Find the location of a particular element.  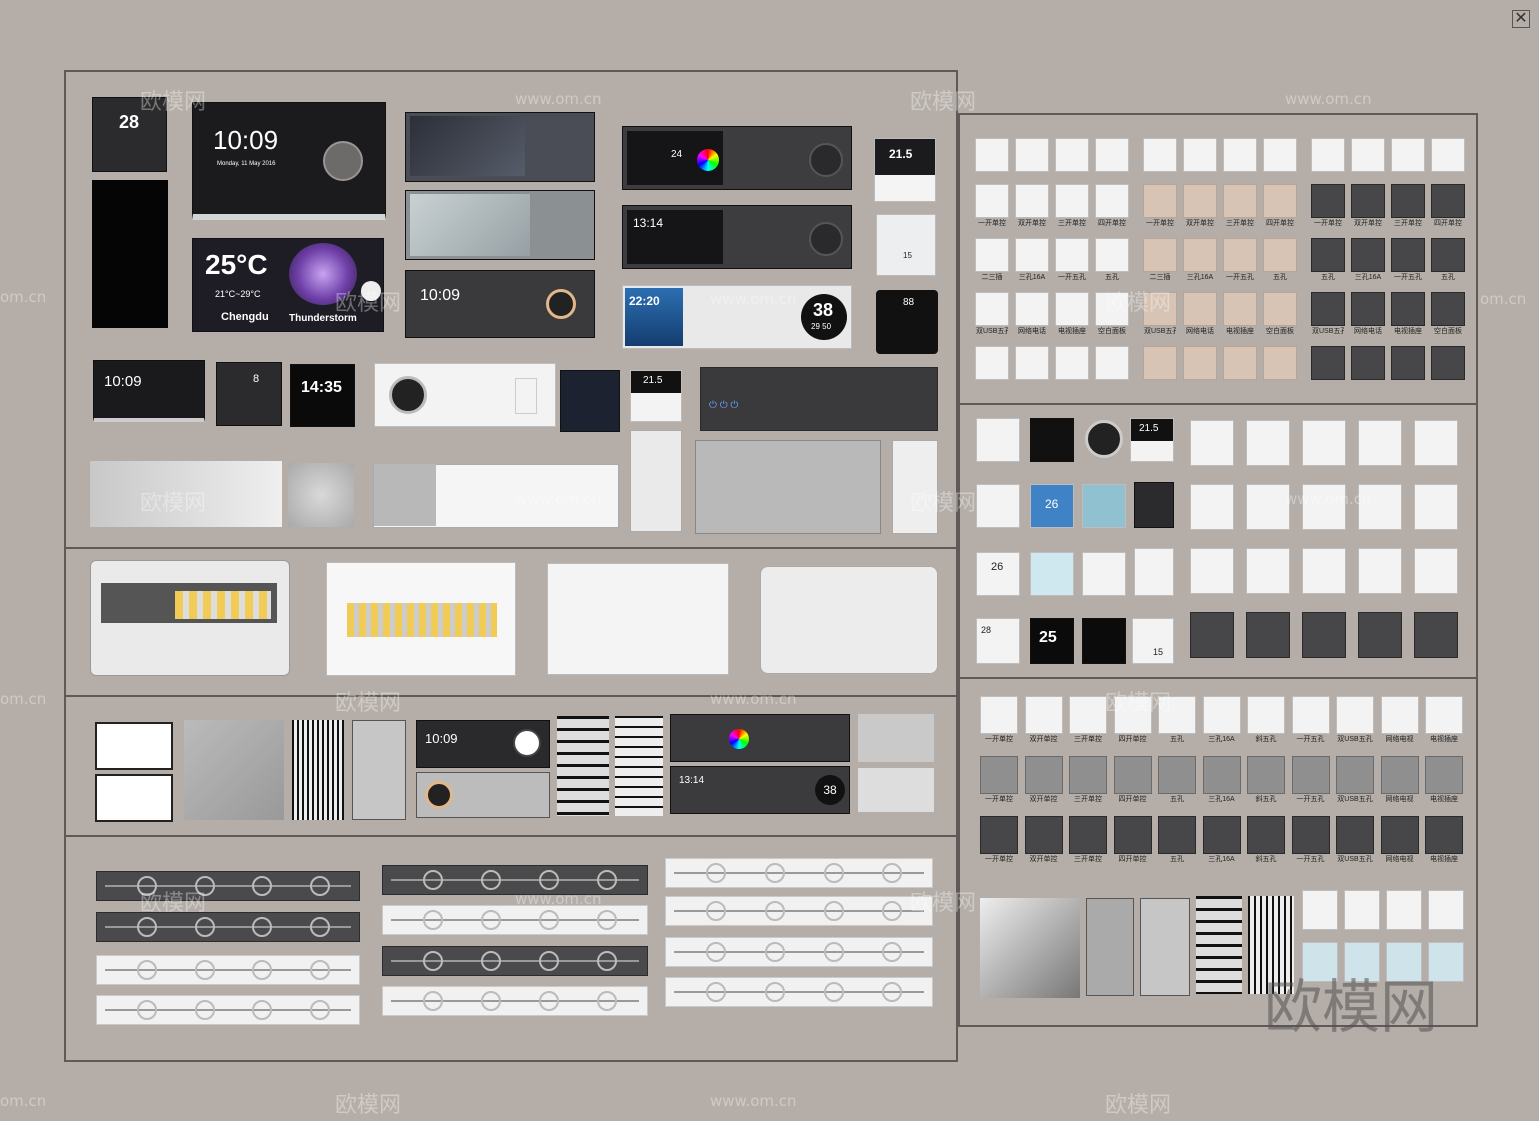

frame-panel is located at coordinates (134, 798).